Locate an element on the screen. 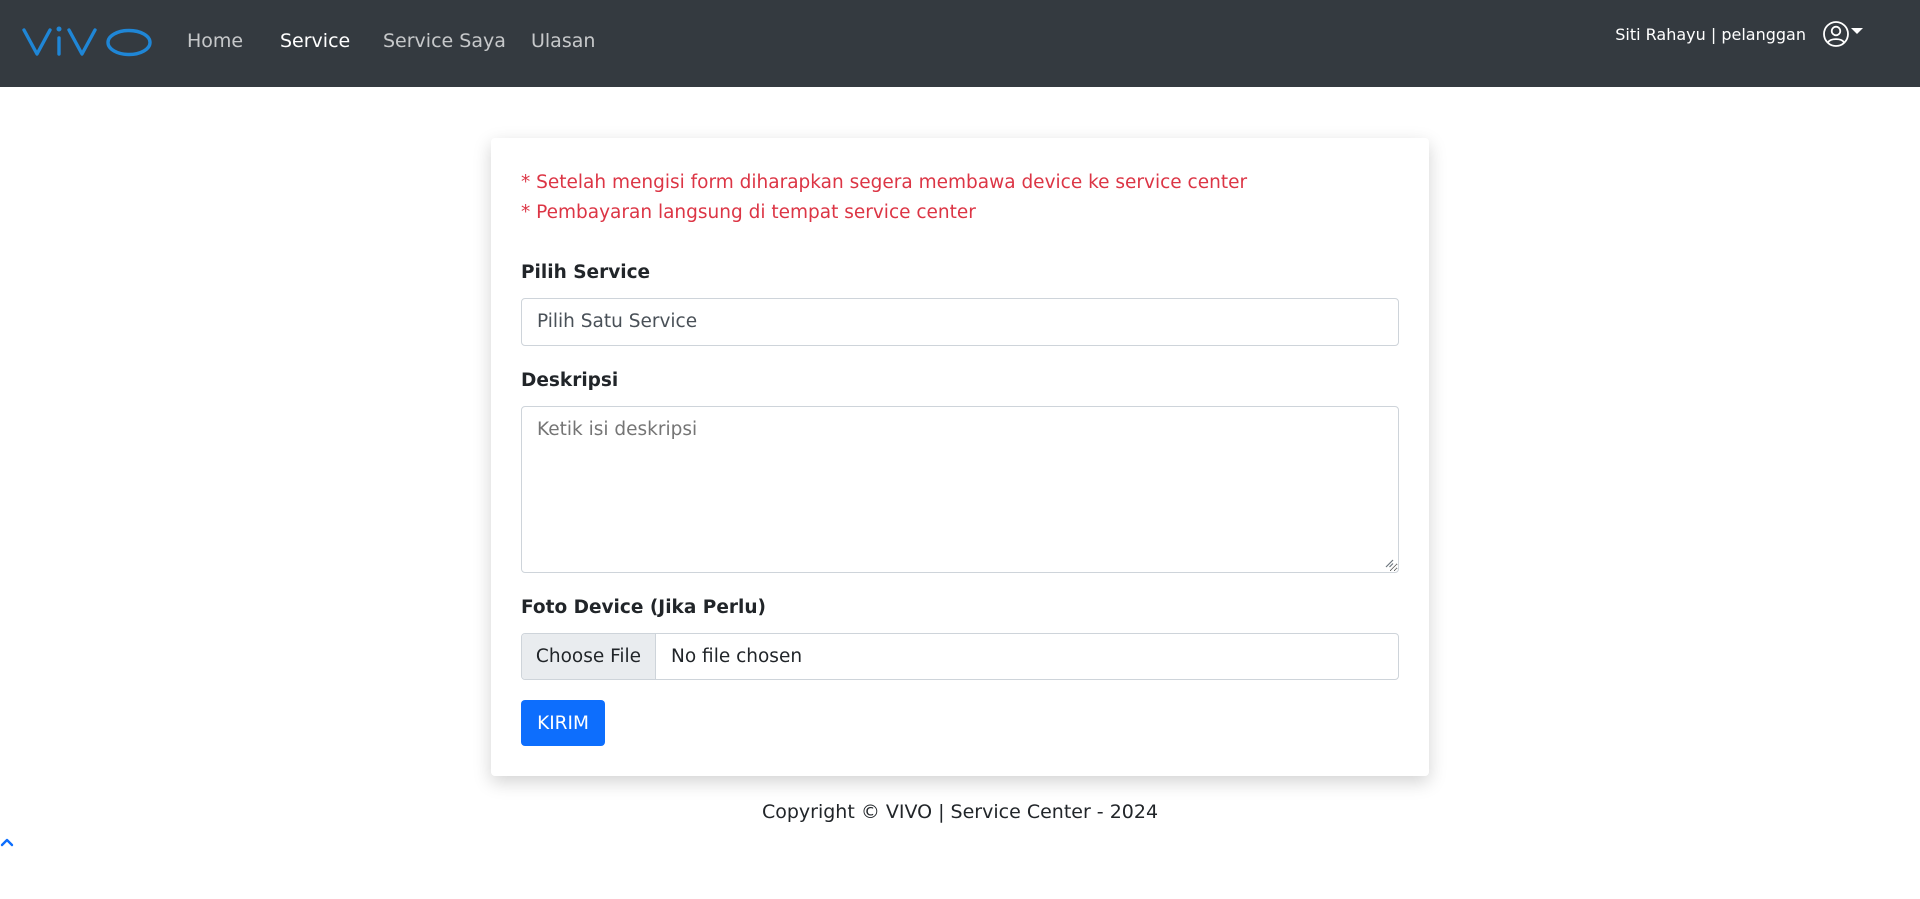  submit-button: KIRIM is located at coordinates (563, 723).